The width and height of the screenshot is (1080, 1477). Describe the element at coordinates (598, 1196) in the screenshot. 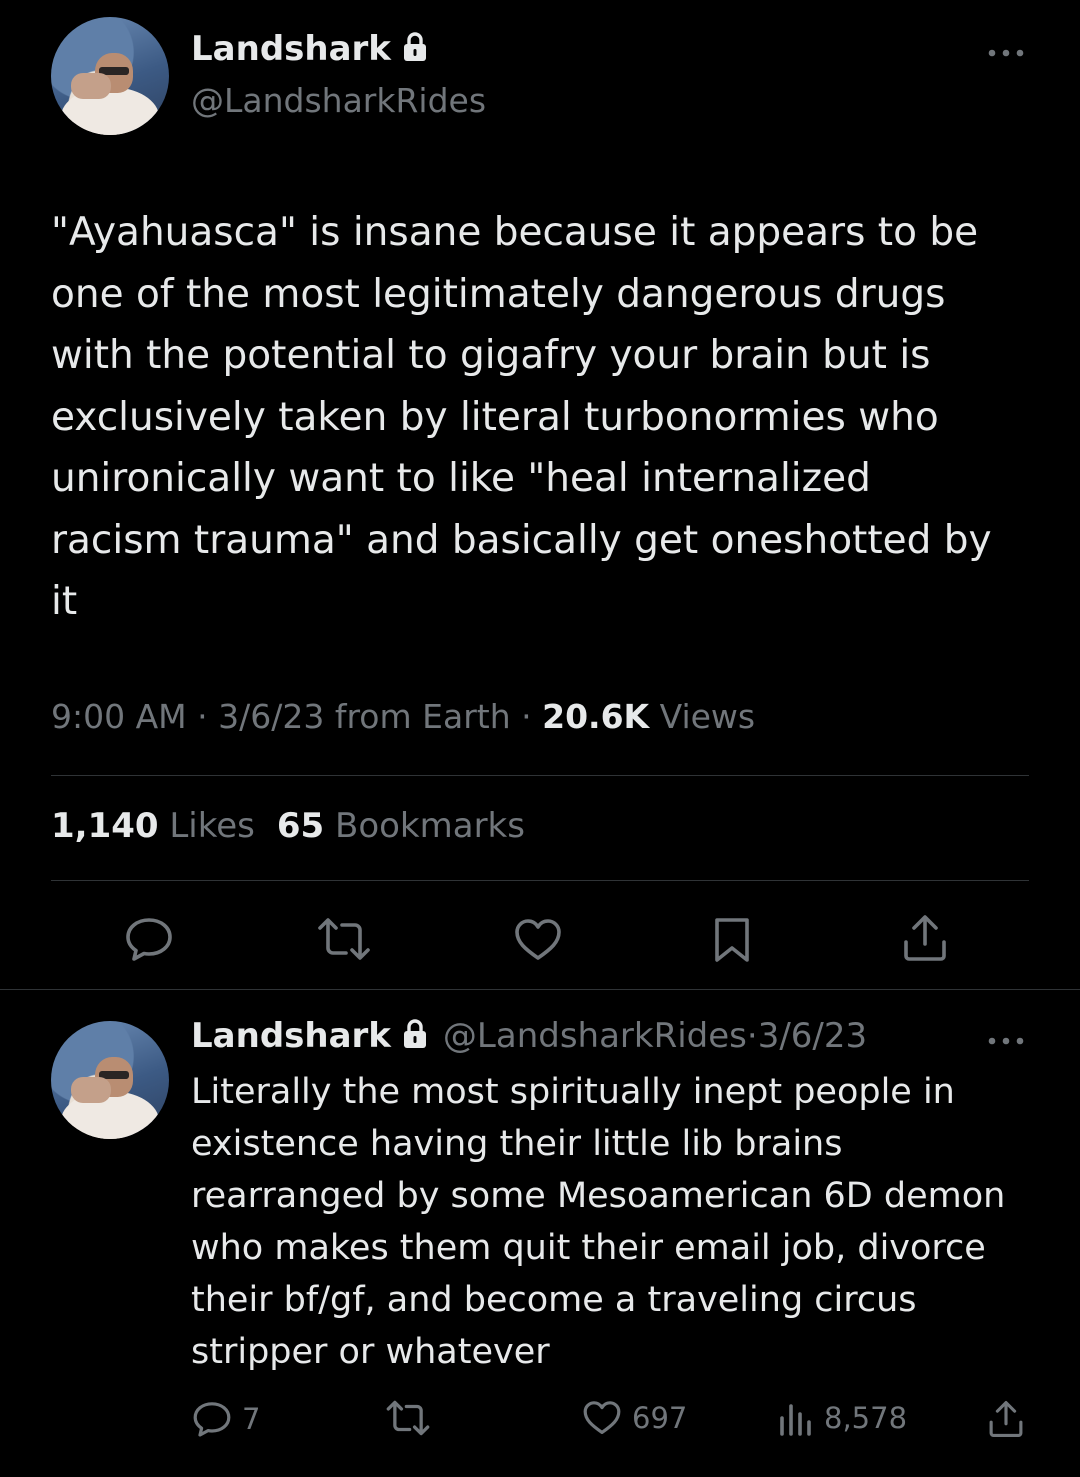

I see `reply-text-line: rearranged by some Mesoamerican 6D demon` at that location.